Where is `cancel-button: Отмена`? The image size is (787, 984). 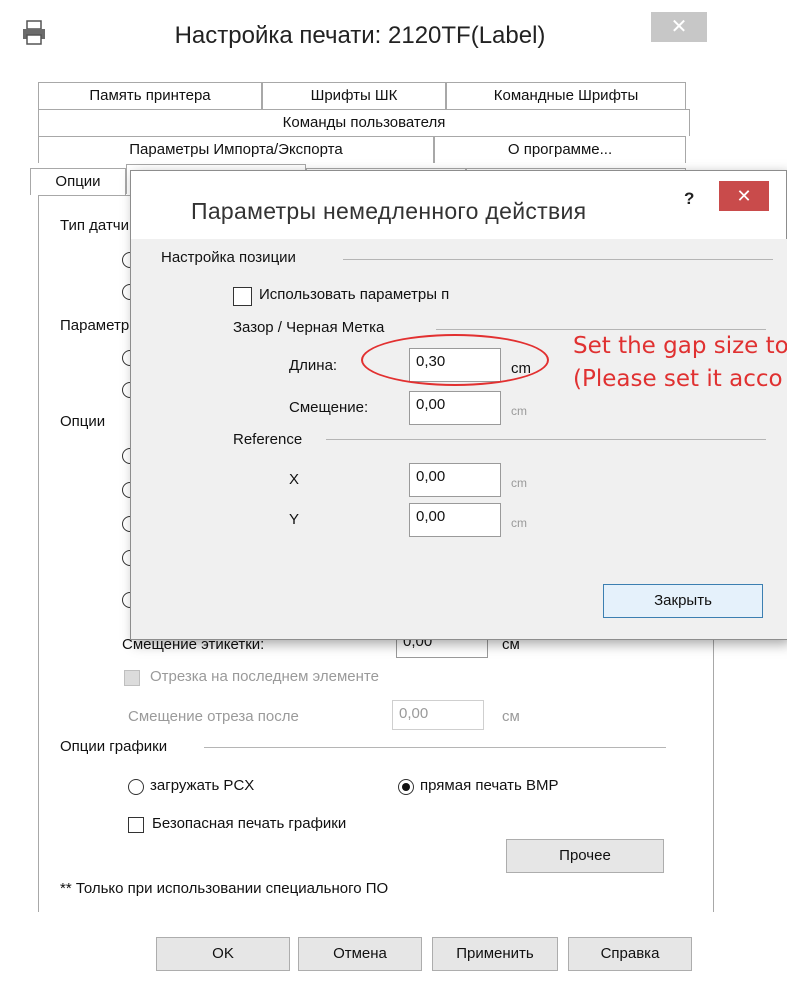
cancel-button: Отмена is located at coordinates (360, 954).